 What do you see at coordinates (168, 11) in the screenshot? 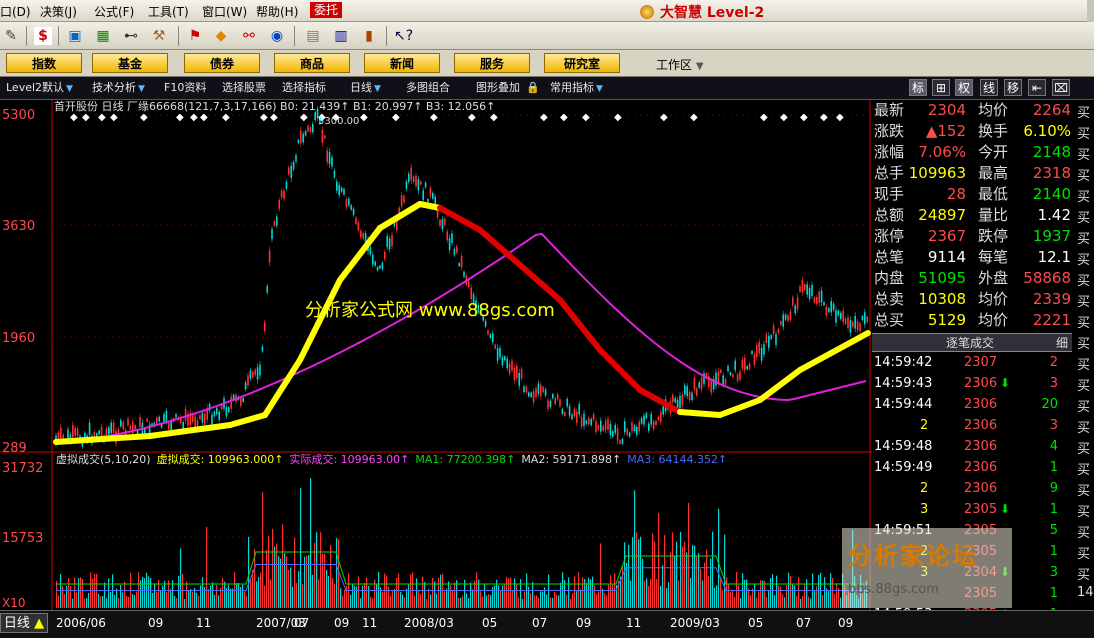
I see `menu-item-tools: 工具(T)` at bounding box center [168, 11].